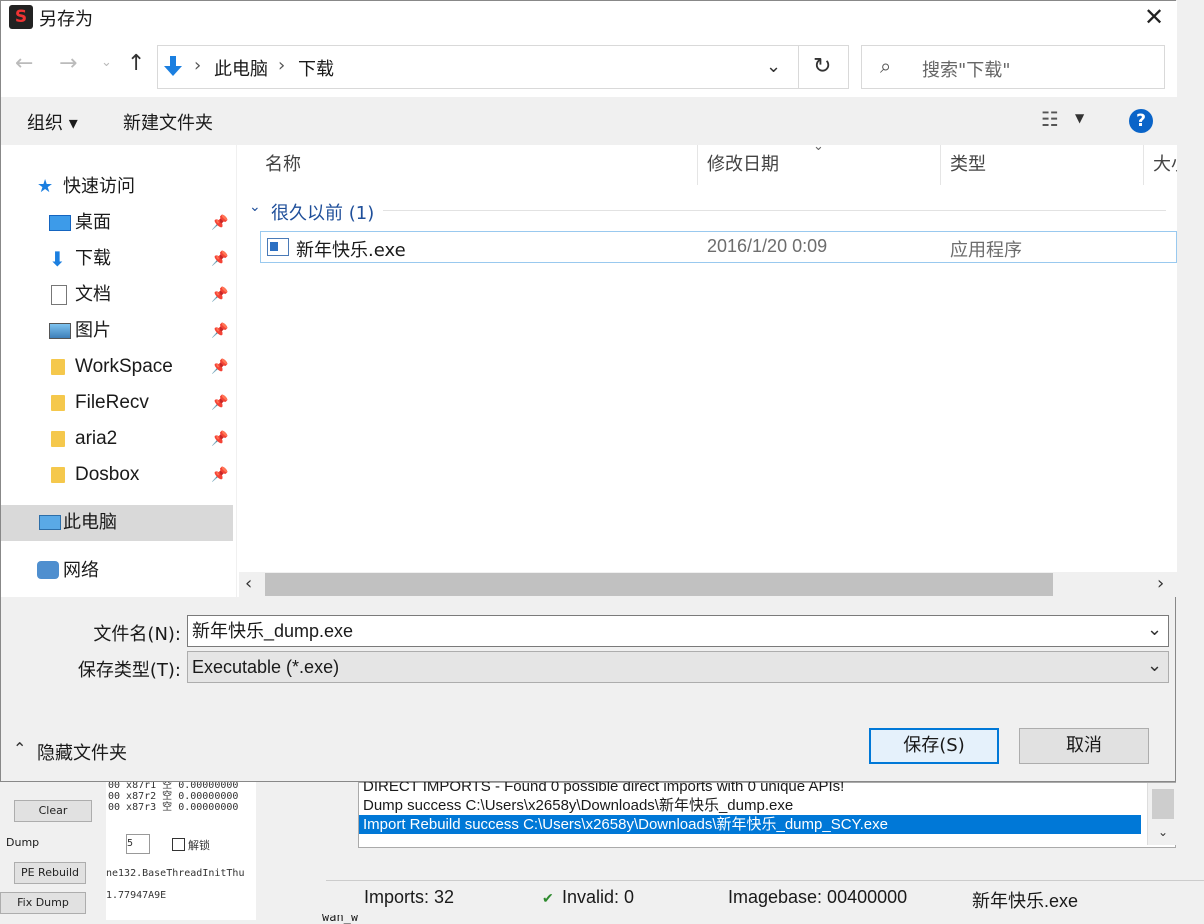 The image size is (1204, 924). What do you see at coordinates (52, 122) in the screenshot?
I see `organize-menu: 组织 ▾` at bounding box center [52, 122].